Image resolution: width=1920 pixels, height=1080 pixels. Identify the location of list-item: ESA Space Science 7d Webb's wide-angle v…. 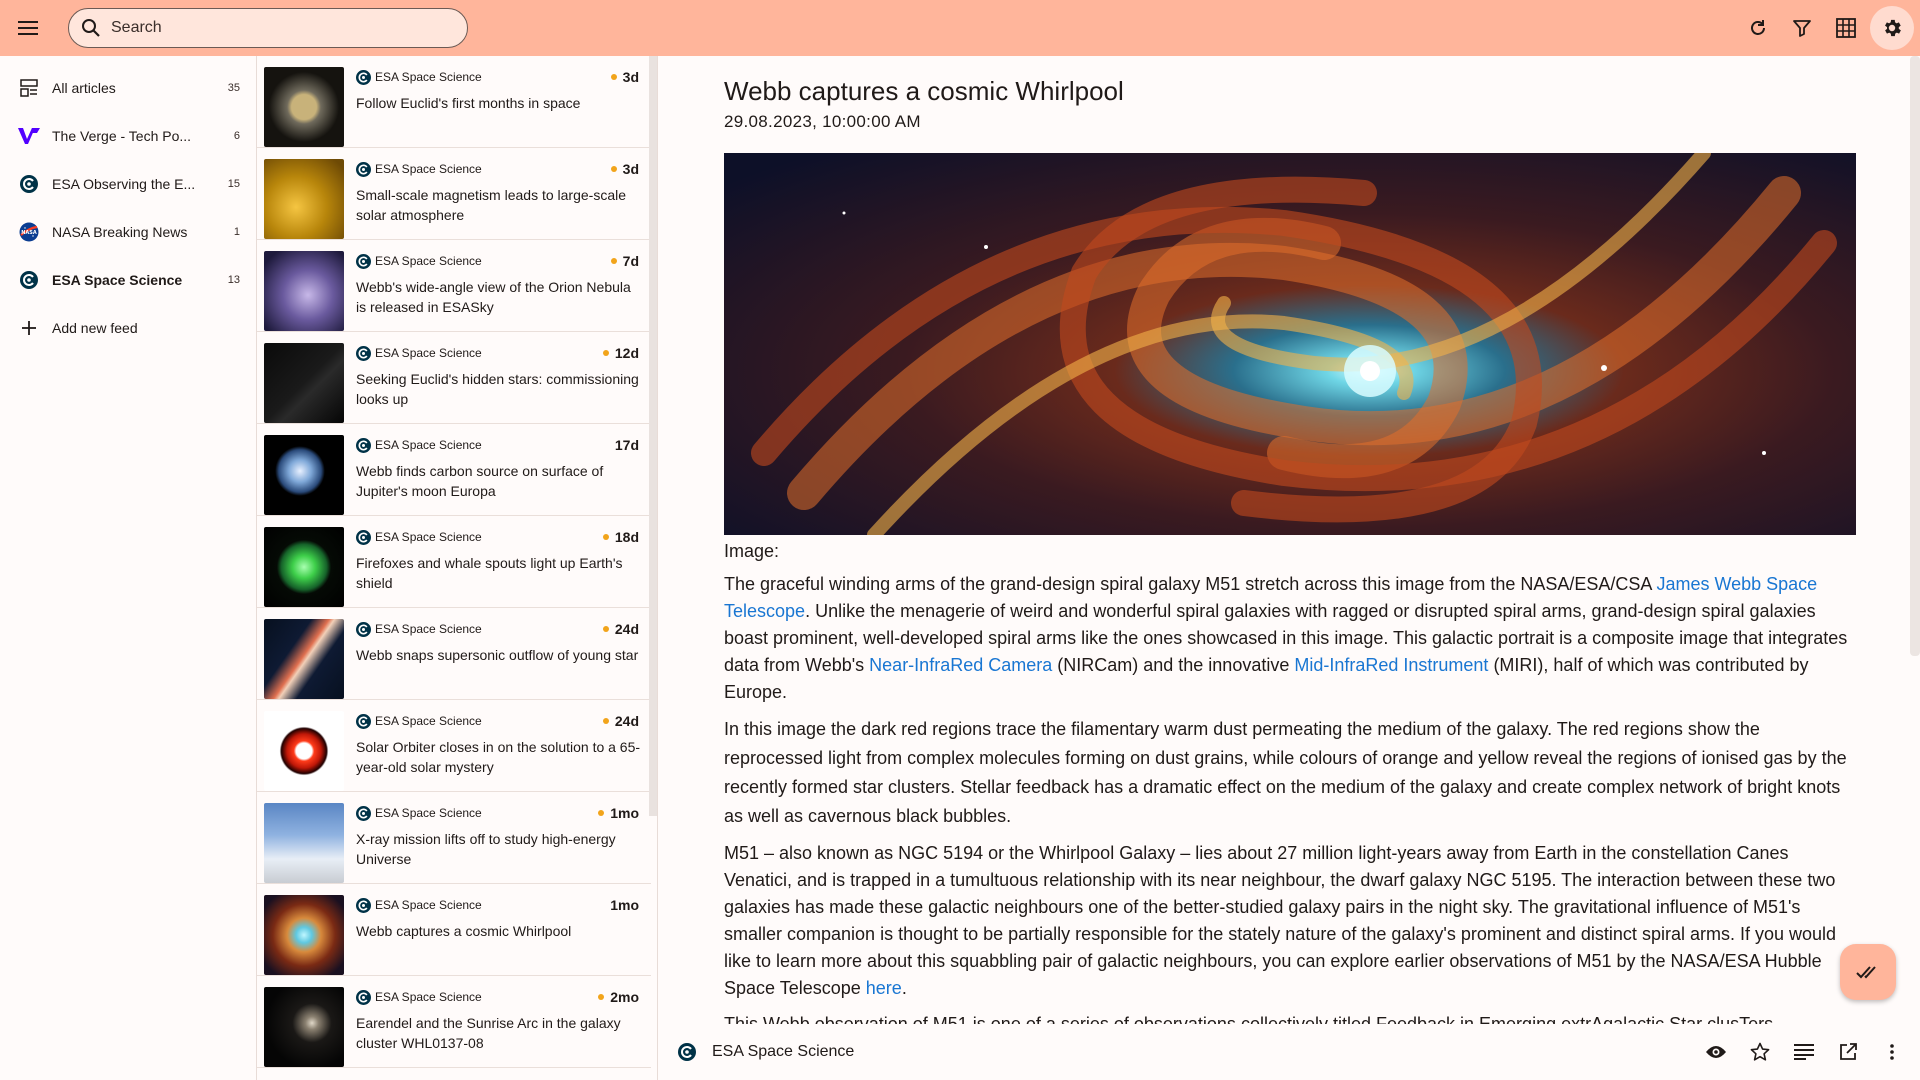
(454, 286).